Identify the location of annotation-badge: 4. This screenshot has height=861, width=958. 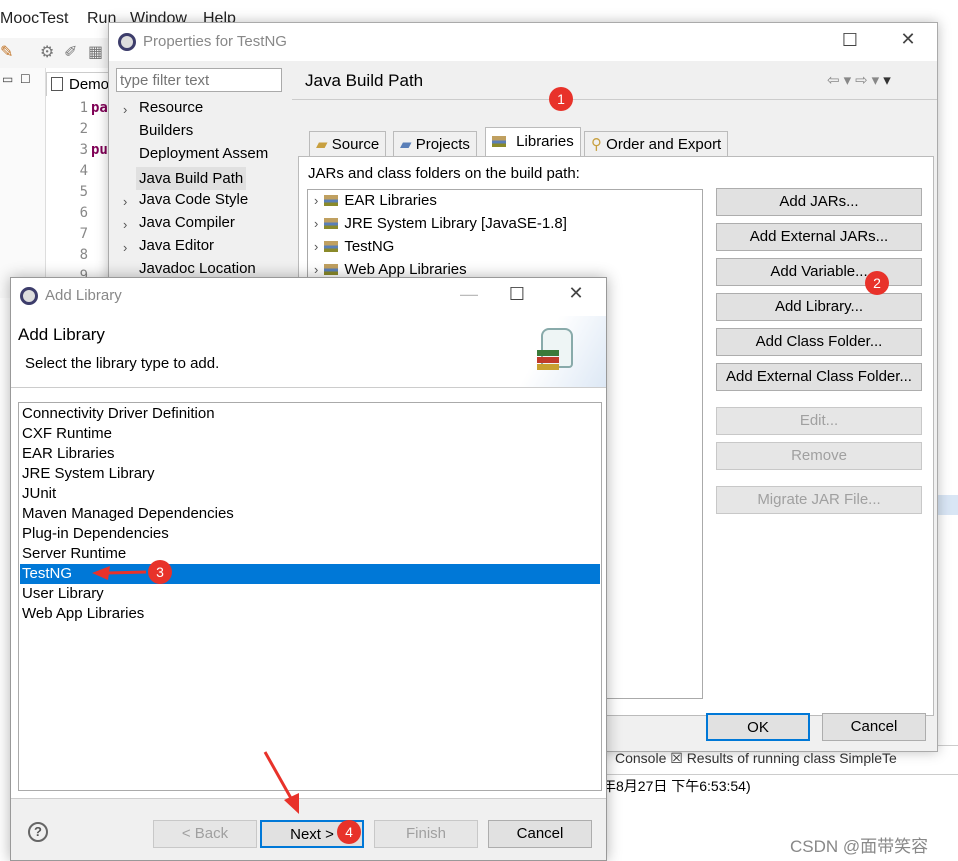
(349, 832).